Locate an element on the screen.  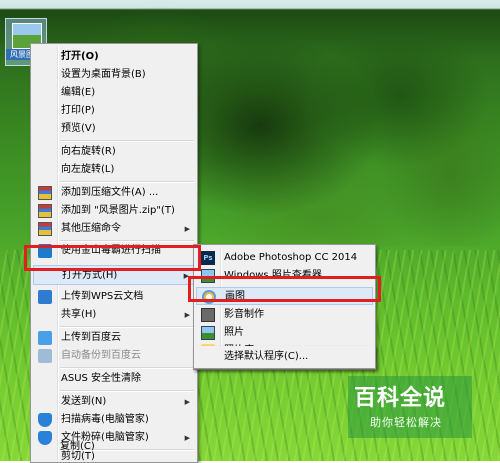
menu-item-other-compress: 其他压缩命令 ▶ is located at coordinates (114, 229).